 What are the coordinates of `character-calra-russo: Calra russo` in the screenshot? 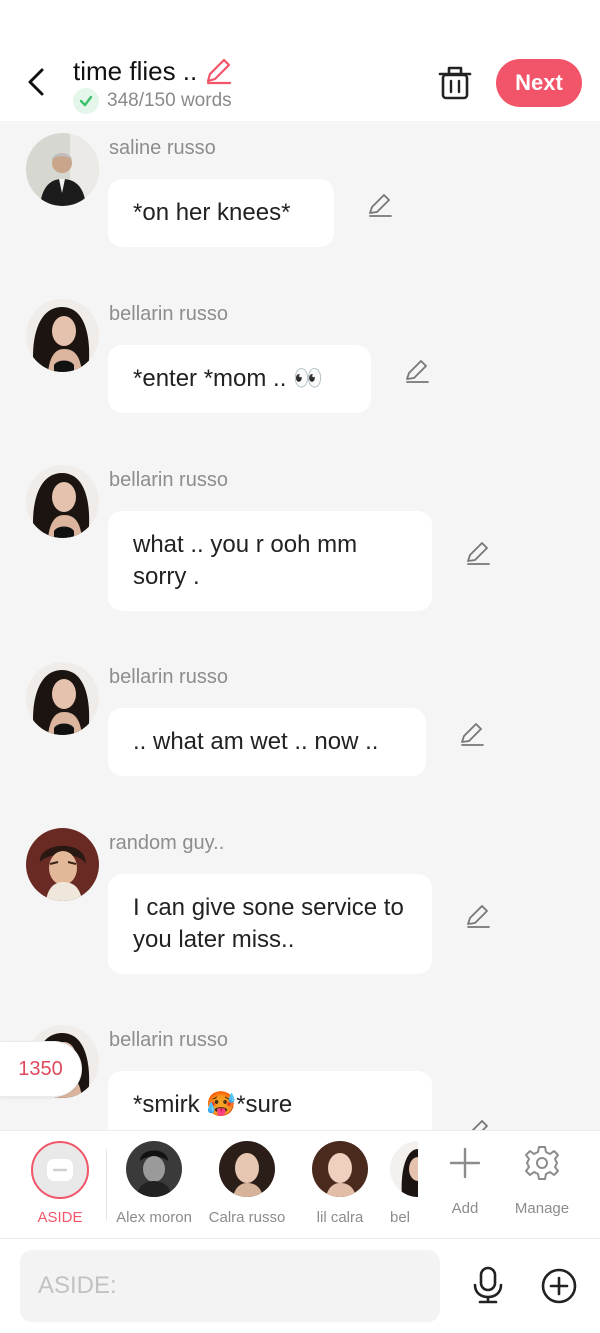 It's located at (247, 1183).